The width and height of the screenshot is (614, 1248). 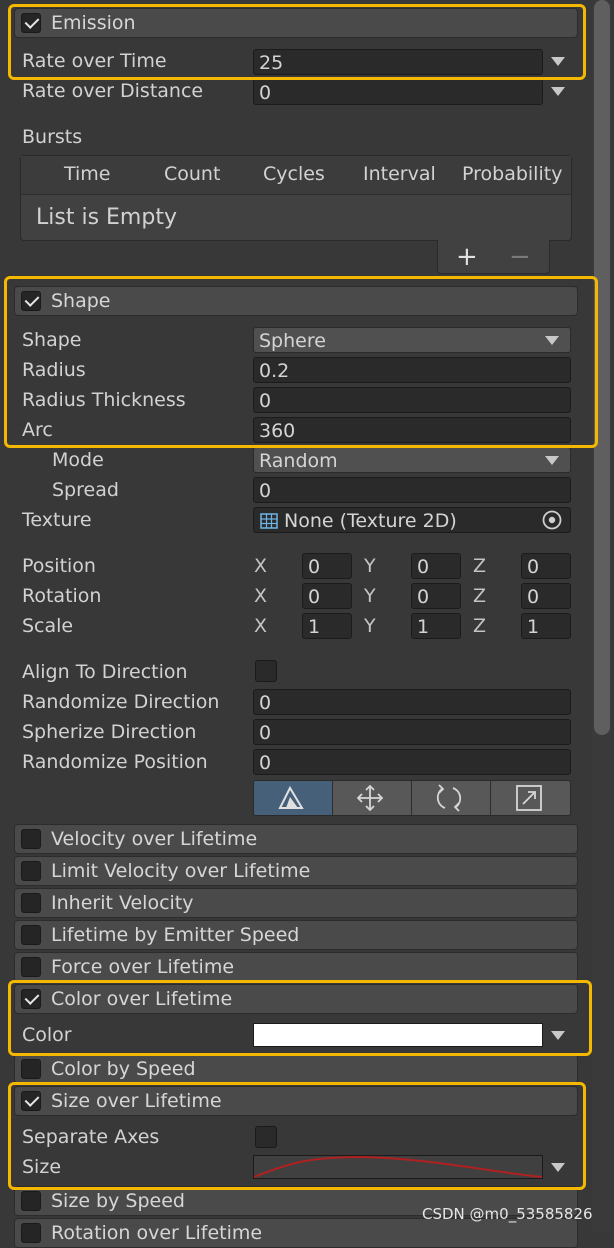 What do you see at coordinates (412, 702) in the screenshot?
I see `randomize-direction-field: 0` at bounding box center [412, 702].